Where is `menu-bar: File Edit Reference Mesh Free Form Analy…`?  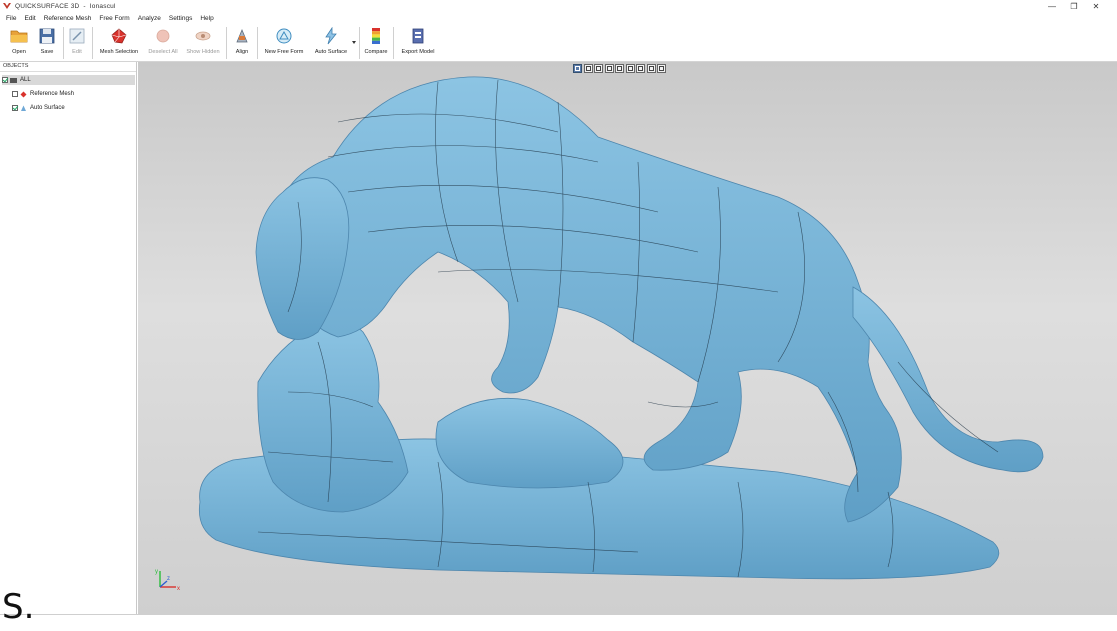
menu-bar: File Edit Reference Mesh Free Form Analy… is located at coordinates (558, 18).